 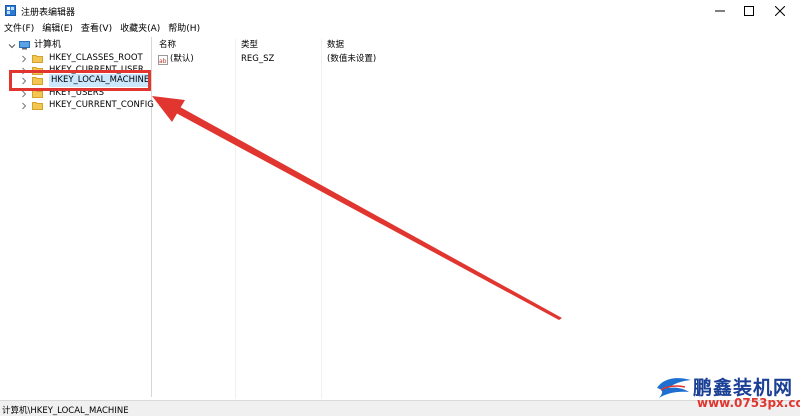 What do you see at coordinates (12, 46) in the screenshot?
I see `chevron-down-icon` at bounding box center [12, 46].